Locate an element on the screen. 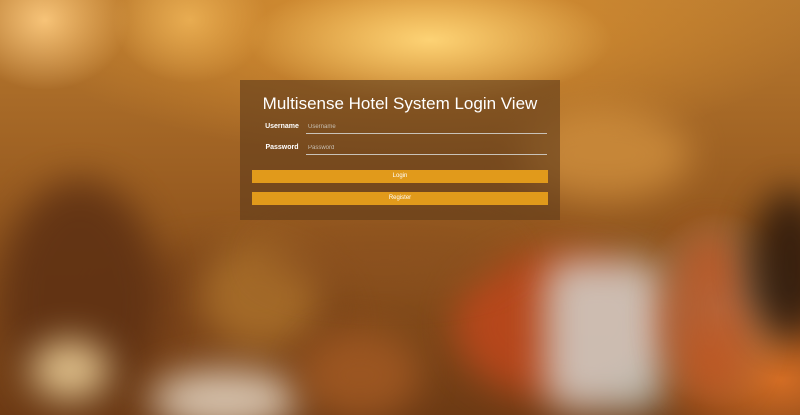 This screenshot has width=800, height=415. username-input is located at coordinates (426, 127).